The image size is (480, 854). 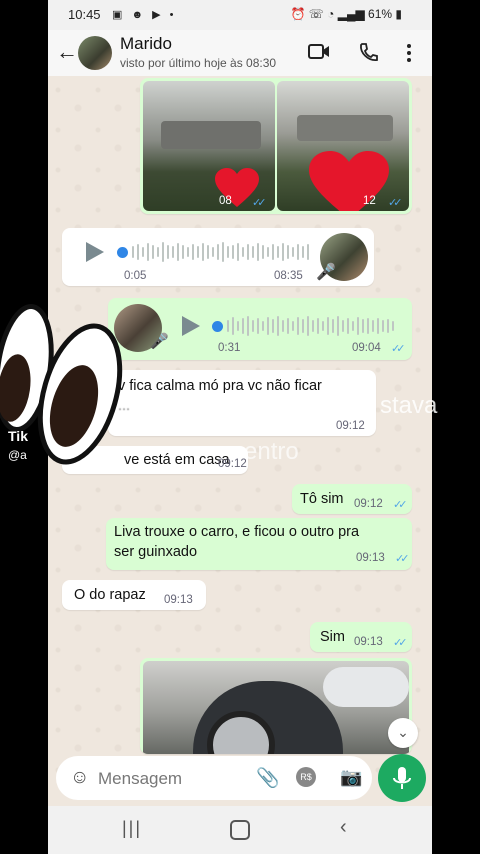 I want to click on audio-duration: 0:31, so click(x=229, y=348).